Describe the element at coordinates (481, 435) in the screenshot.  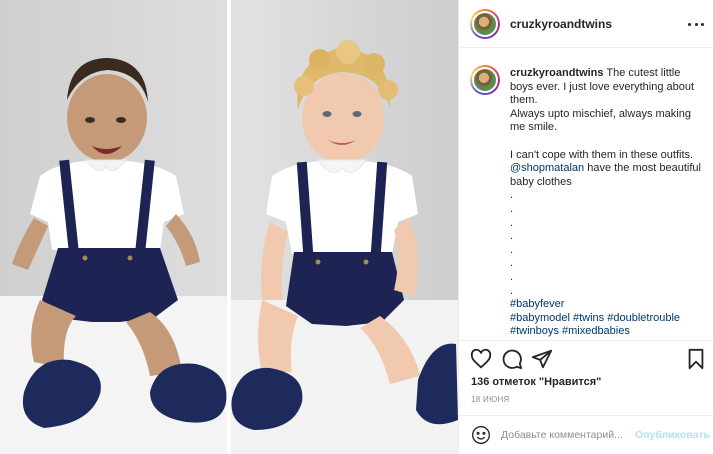
I see `smile-icon` at that location.